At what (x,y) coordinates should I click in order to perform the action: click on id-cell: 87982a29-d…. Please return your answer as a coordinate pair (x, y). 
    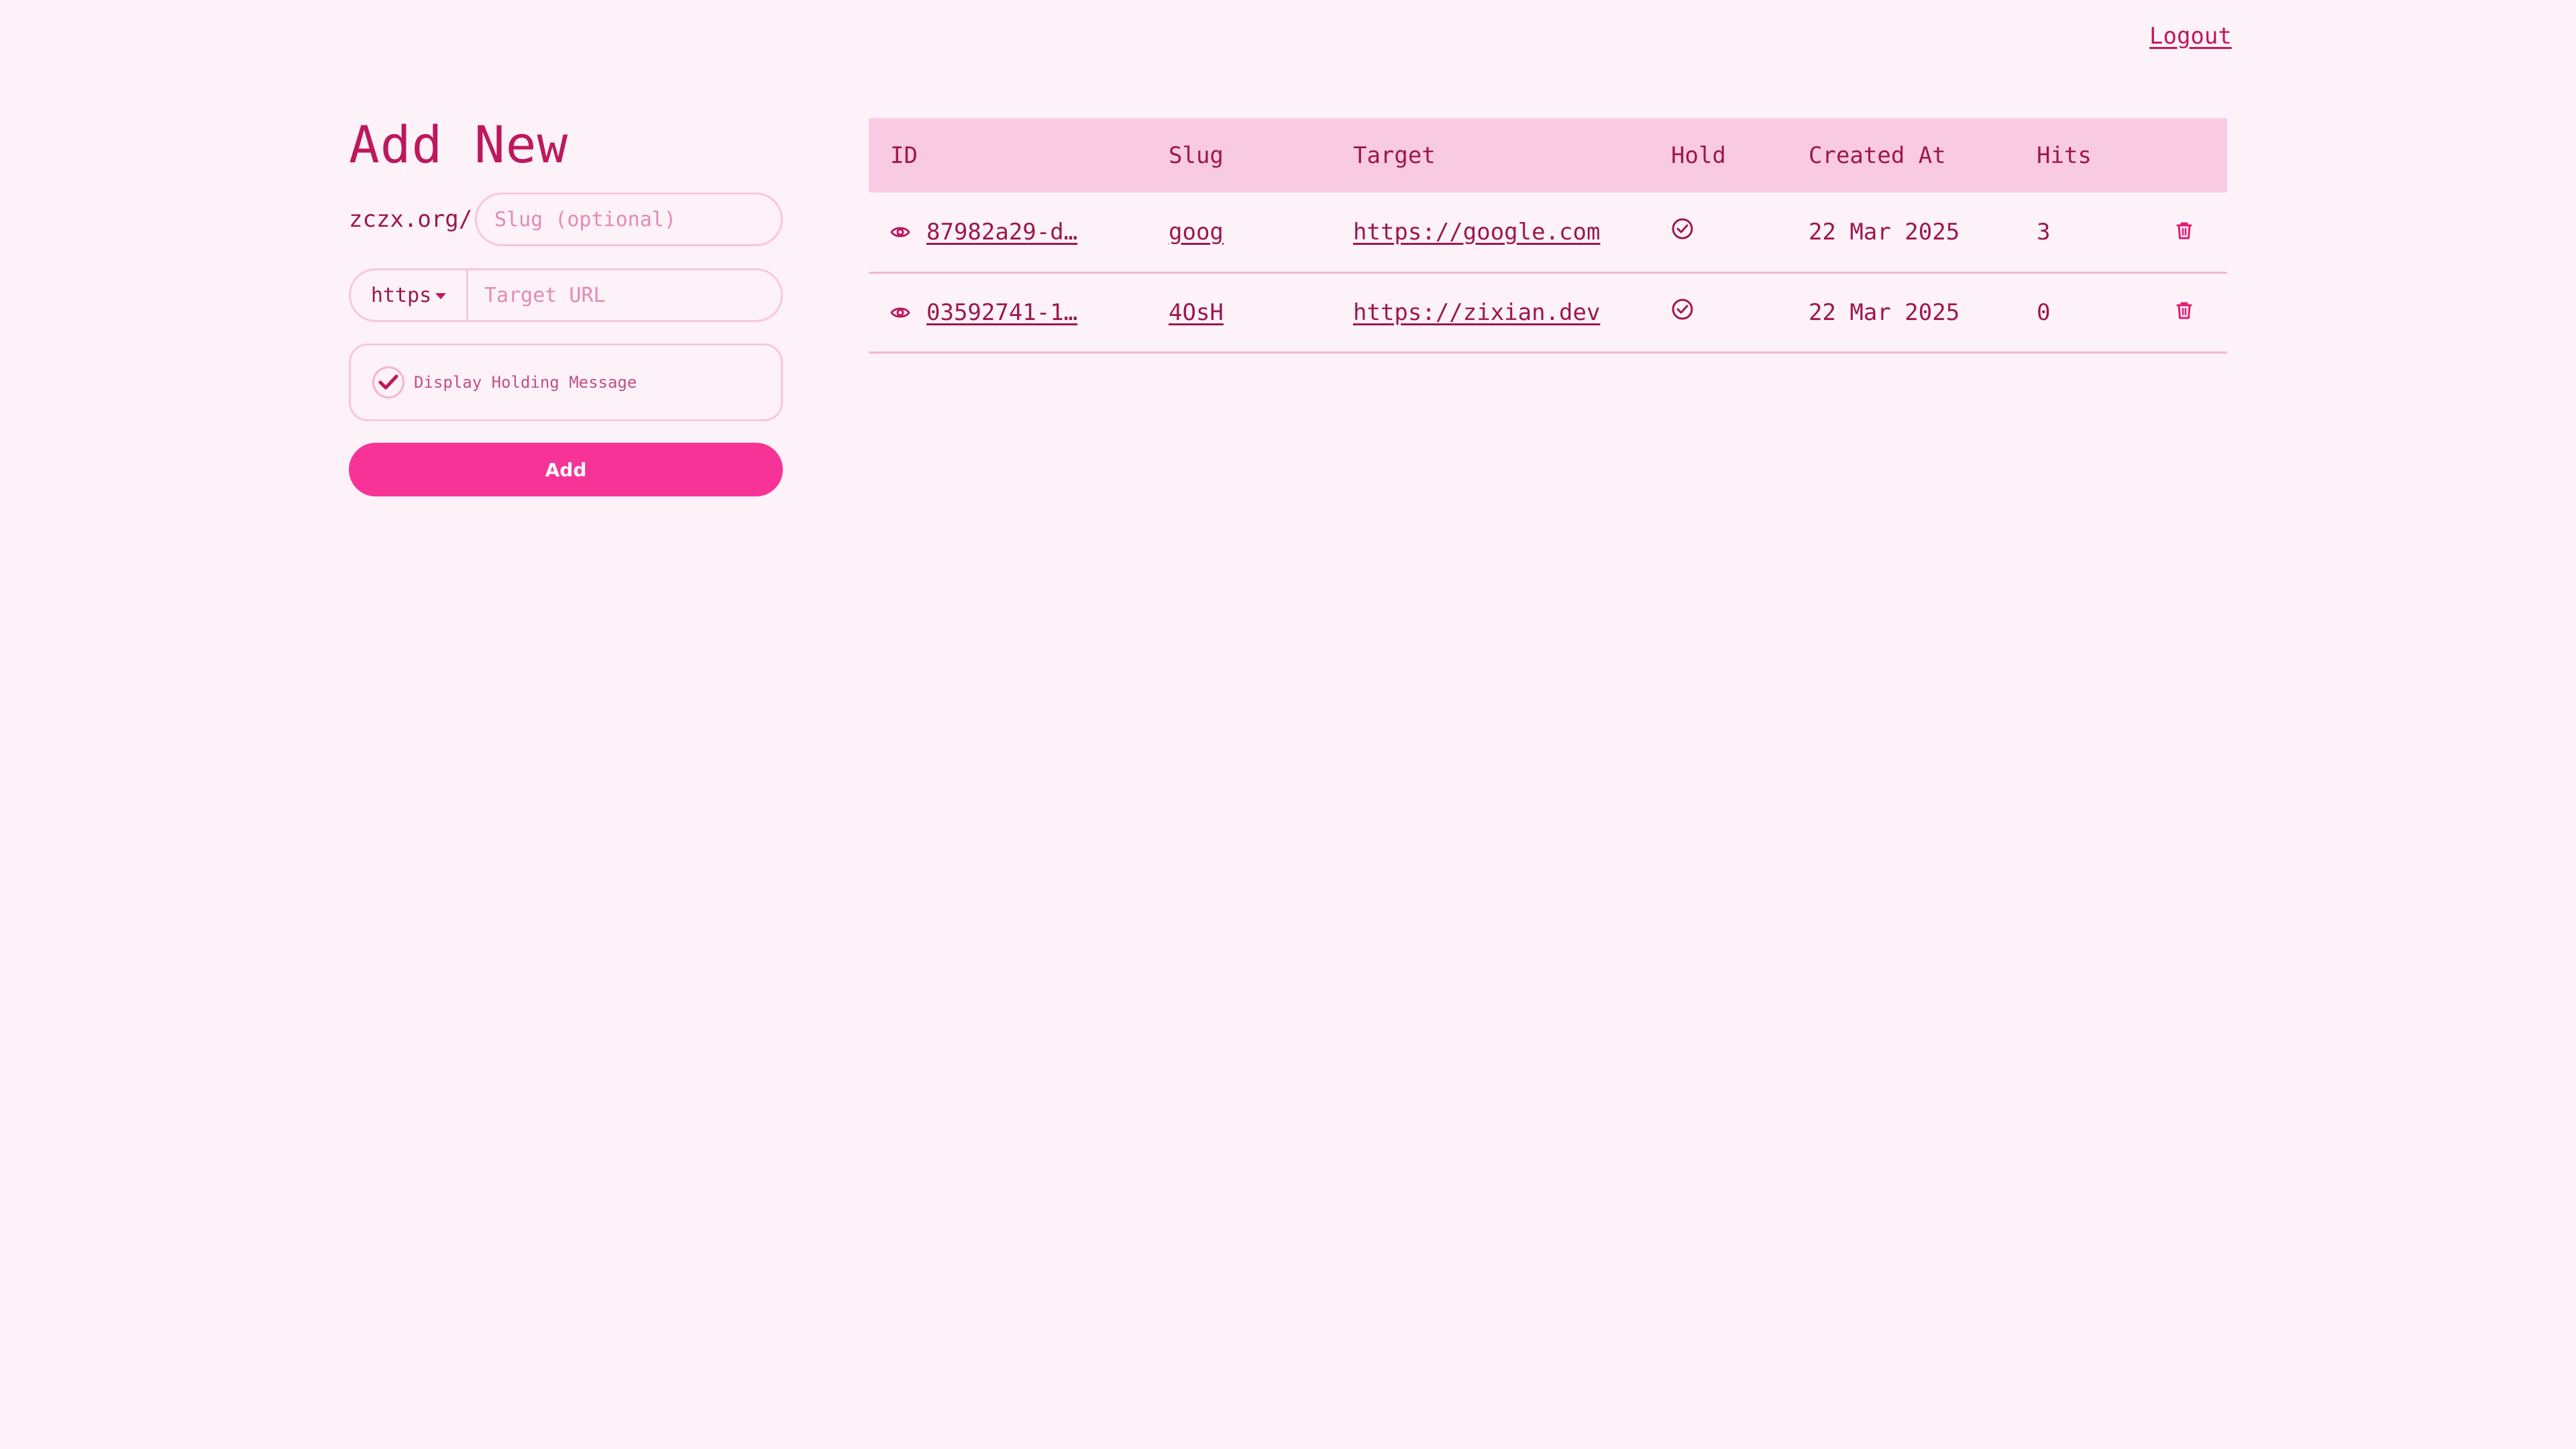
    Looking at the image, I should click on (1008, 232).